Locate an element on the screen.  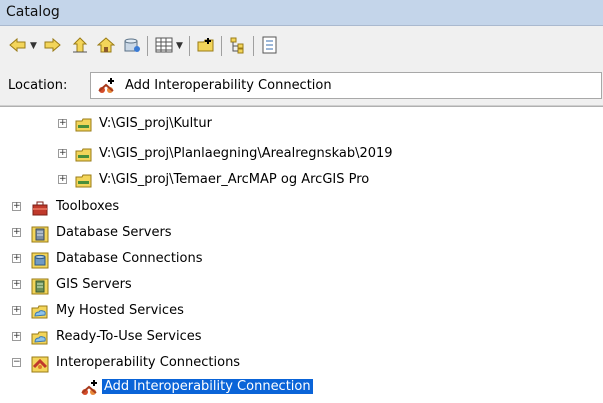
back-dropdown-arrow: ▼ is located at coordinates (33, 46).